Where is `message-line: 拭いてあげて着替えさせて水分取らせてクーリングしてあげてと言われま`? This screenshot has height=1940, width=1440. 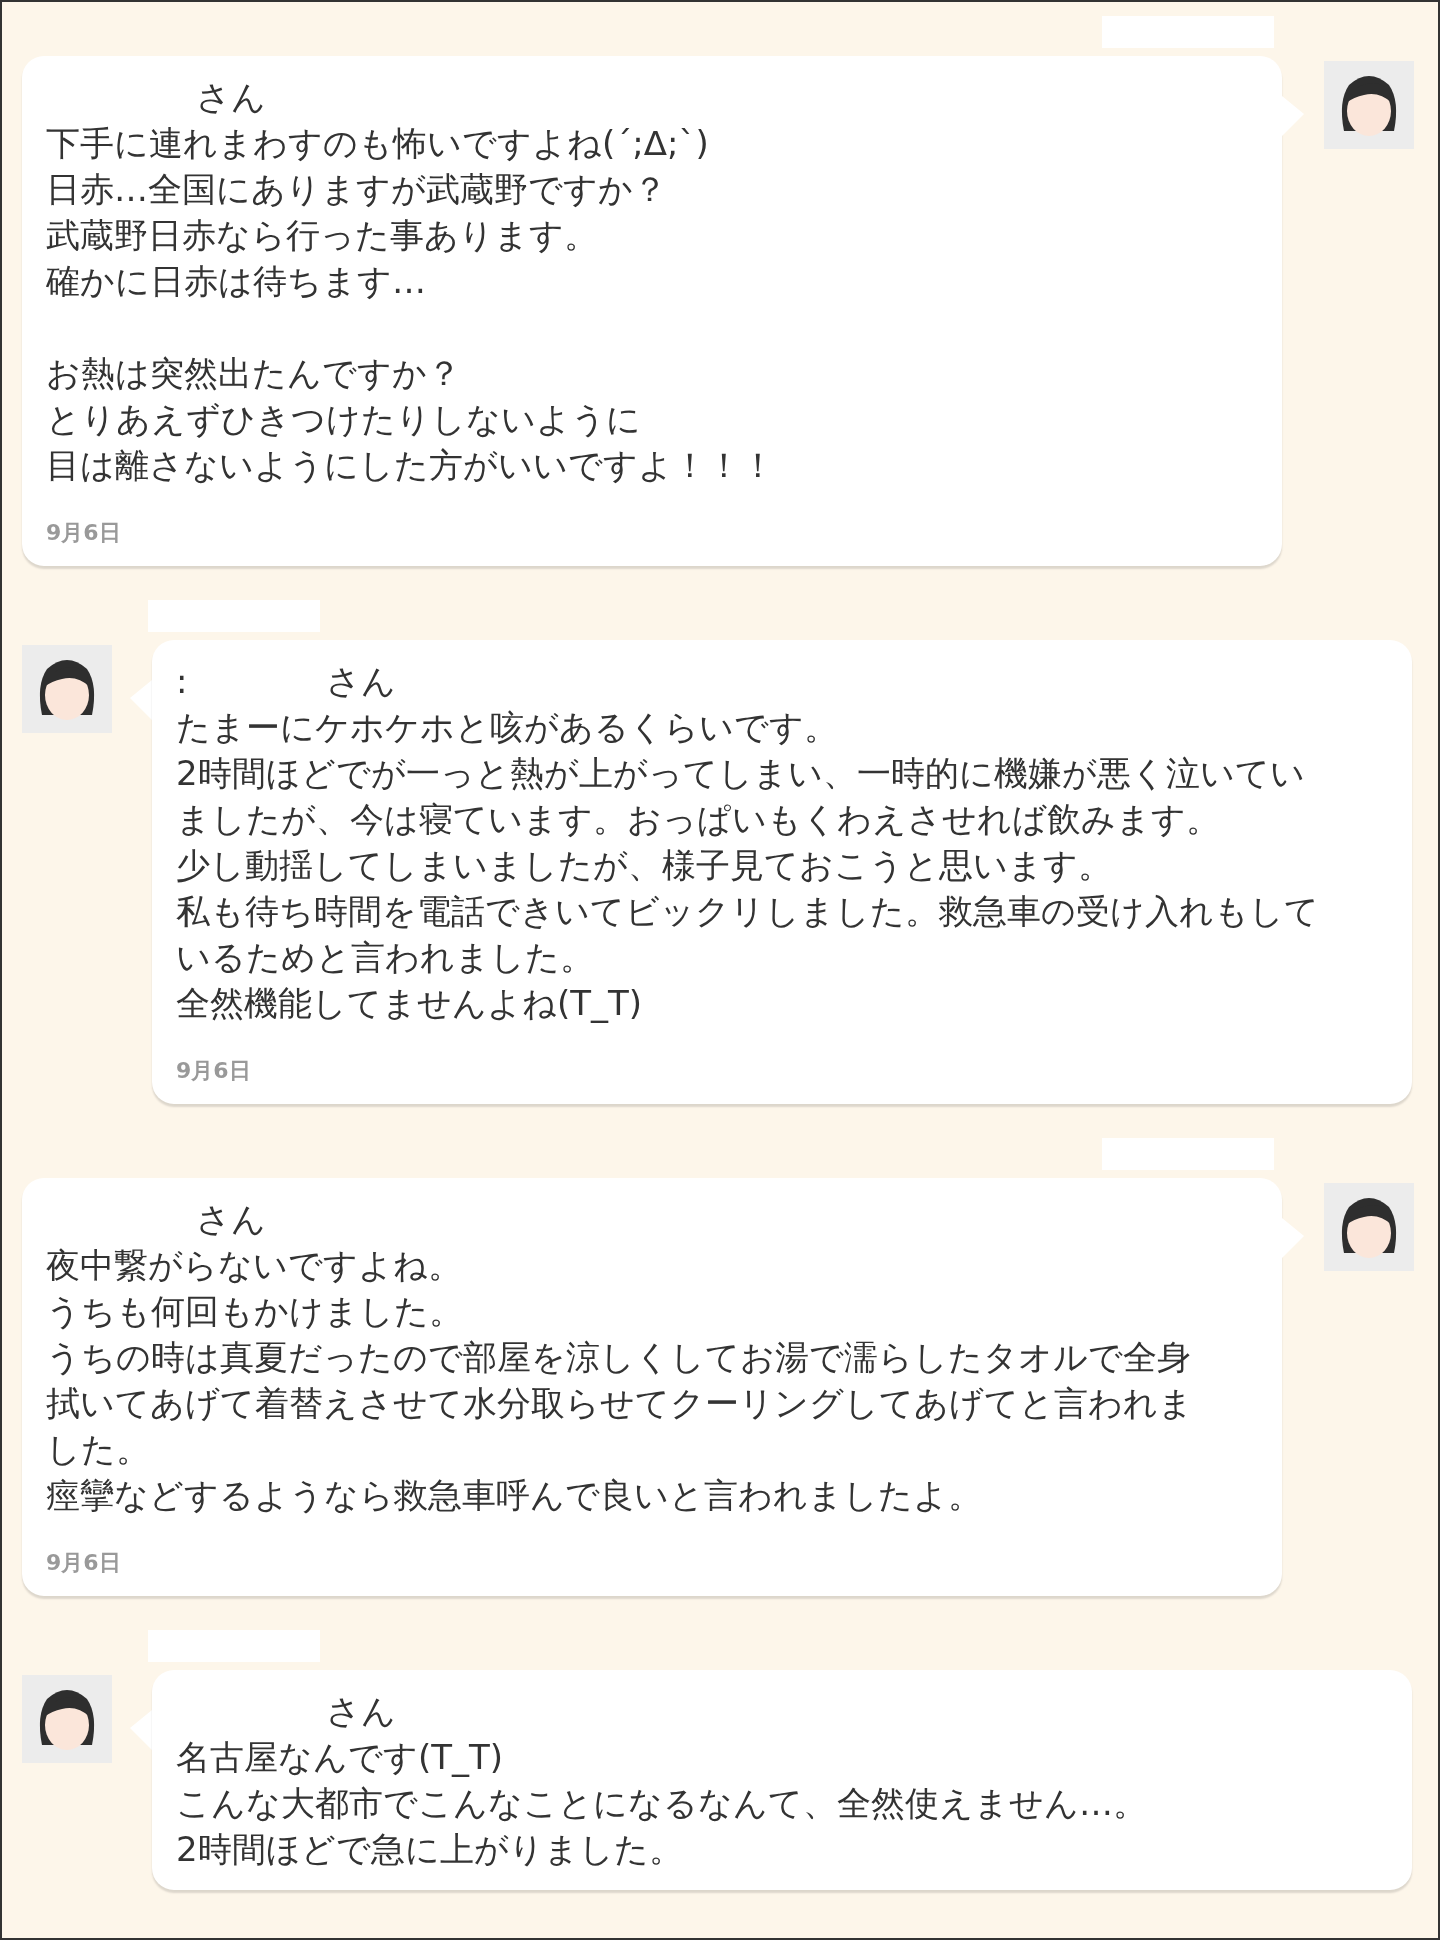 message-line: 拭いてあげて着替えさせて水分取らせてクーリングしてあげてと言われま is located at coordinates (619, 1403).